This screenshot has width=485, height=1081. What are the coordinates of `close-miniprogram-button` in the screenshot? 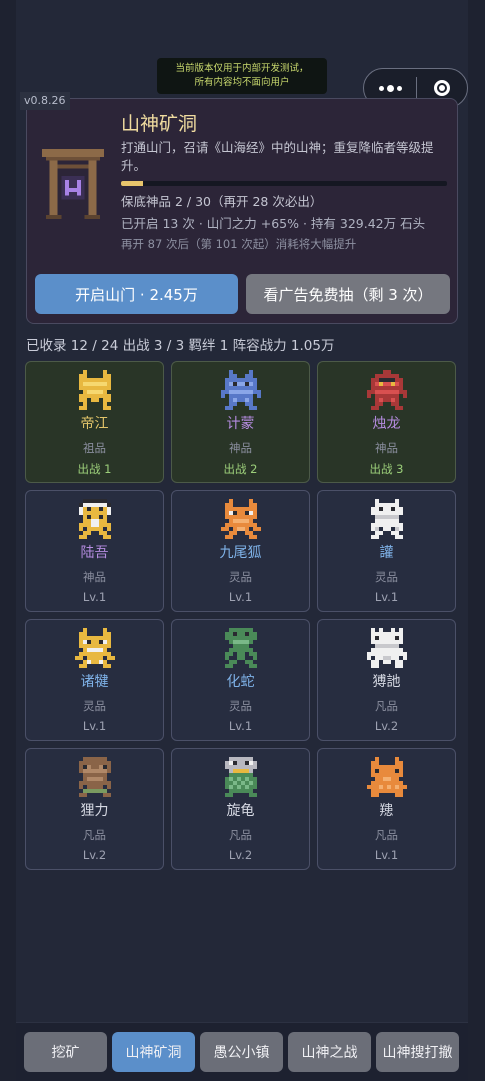 It's located at (442, 88).